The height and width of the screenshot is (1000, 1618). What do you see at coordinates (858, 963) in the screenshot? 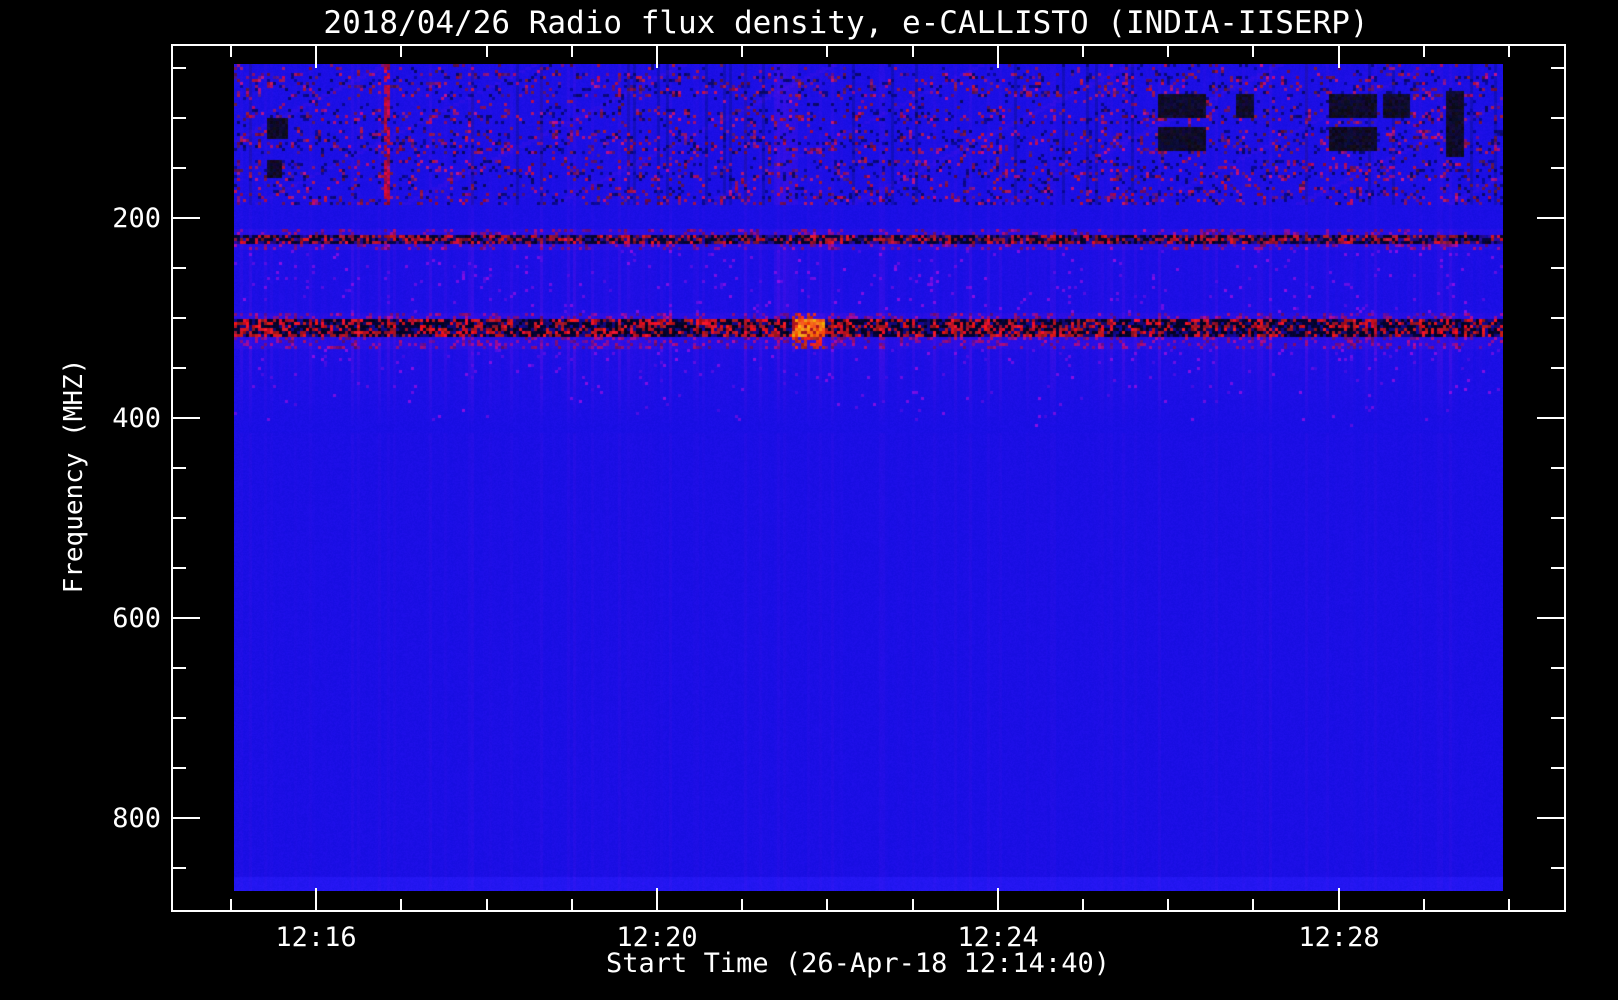
I see `x-axis-title: Start Time (26-Apr-18 12:14:40)` at bounding box center [858, 963].